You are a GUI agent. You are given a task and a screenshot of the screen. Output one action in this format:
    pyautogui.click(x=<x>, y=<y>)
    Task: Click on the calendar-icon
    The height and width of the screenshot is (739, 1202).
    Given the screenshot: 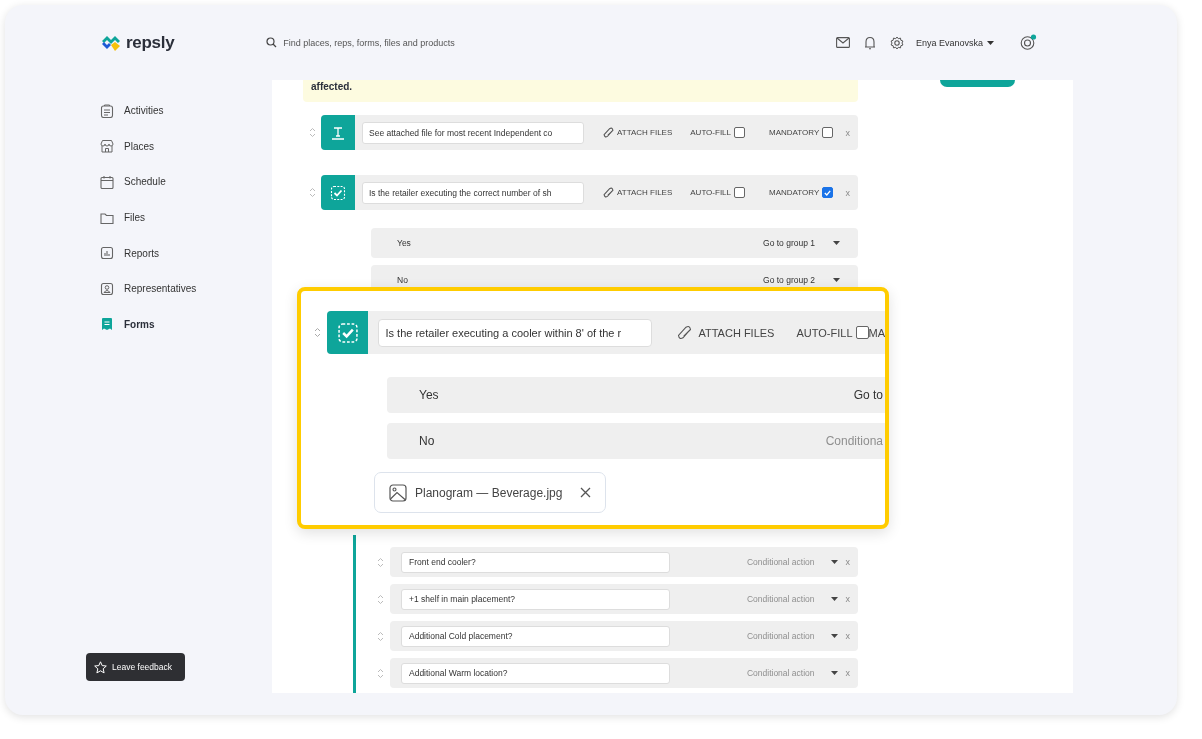 What is the action you would take?
    pyautogui.click(x=107, y=182)
    